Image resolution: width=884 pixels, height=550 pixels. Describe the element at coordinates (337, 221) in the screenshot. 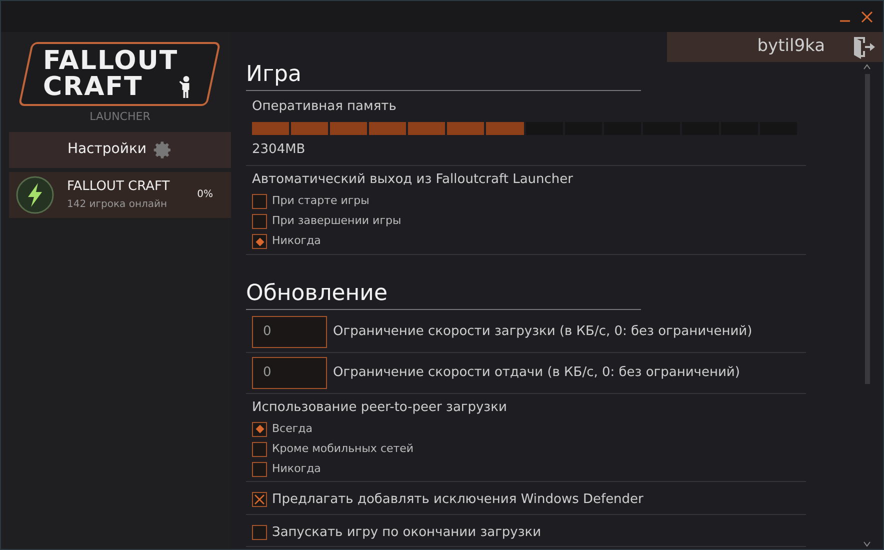

I see `option-label: При завершении игры` at that location.